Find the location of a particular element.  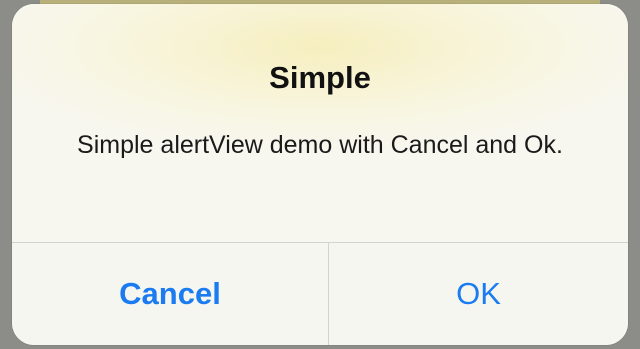

cancel-button: Cancel is located at coordinates (170, 294).